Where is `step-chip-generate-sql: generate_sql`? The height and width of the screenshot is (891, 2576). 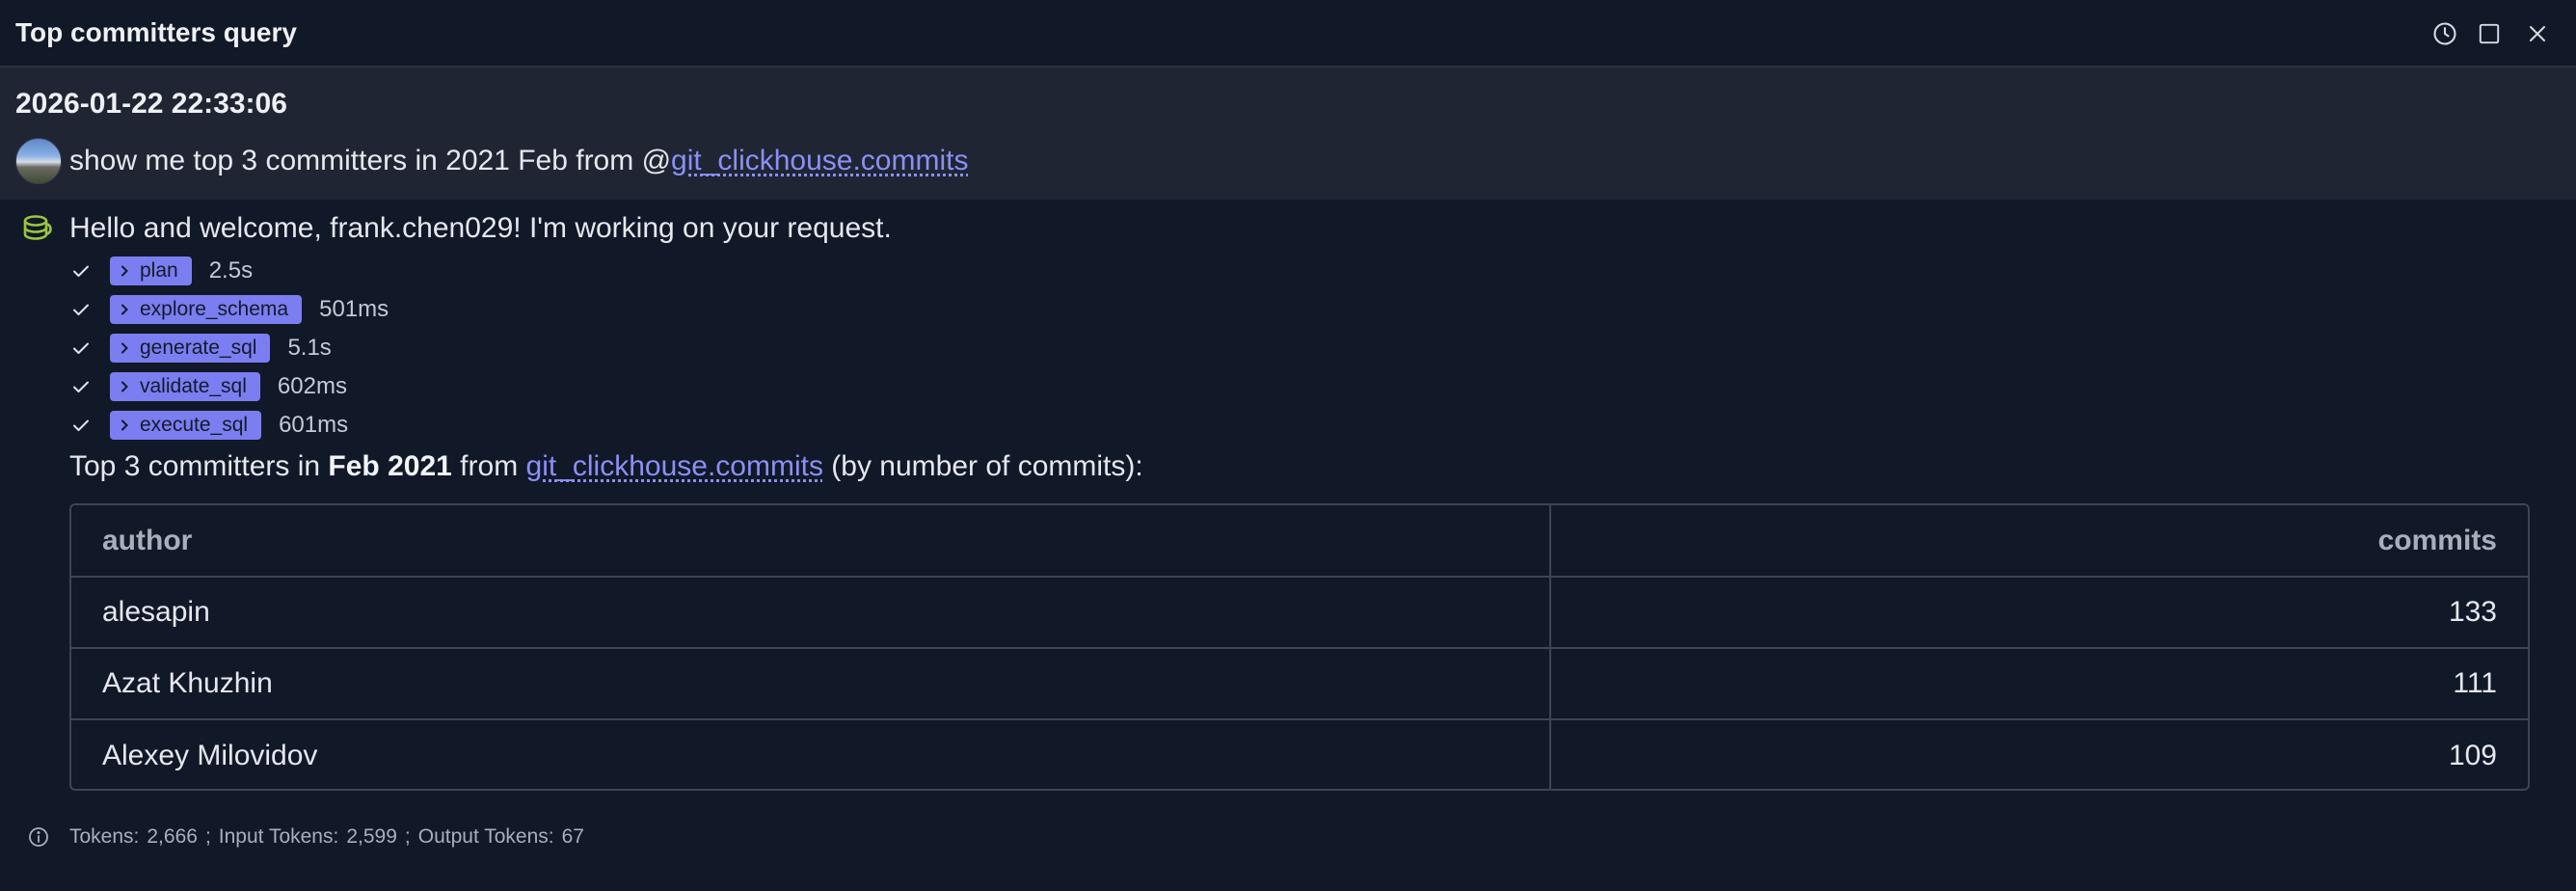
step-chip-generate-sql: generate_sql is located at coordinates (191, 348).